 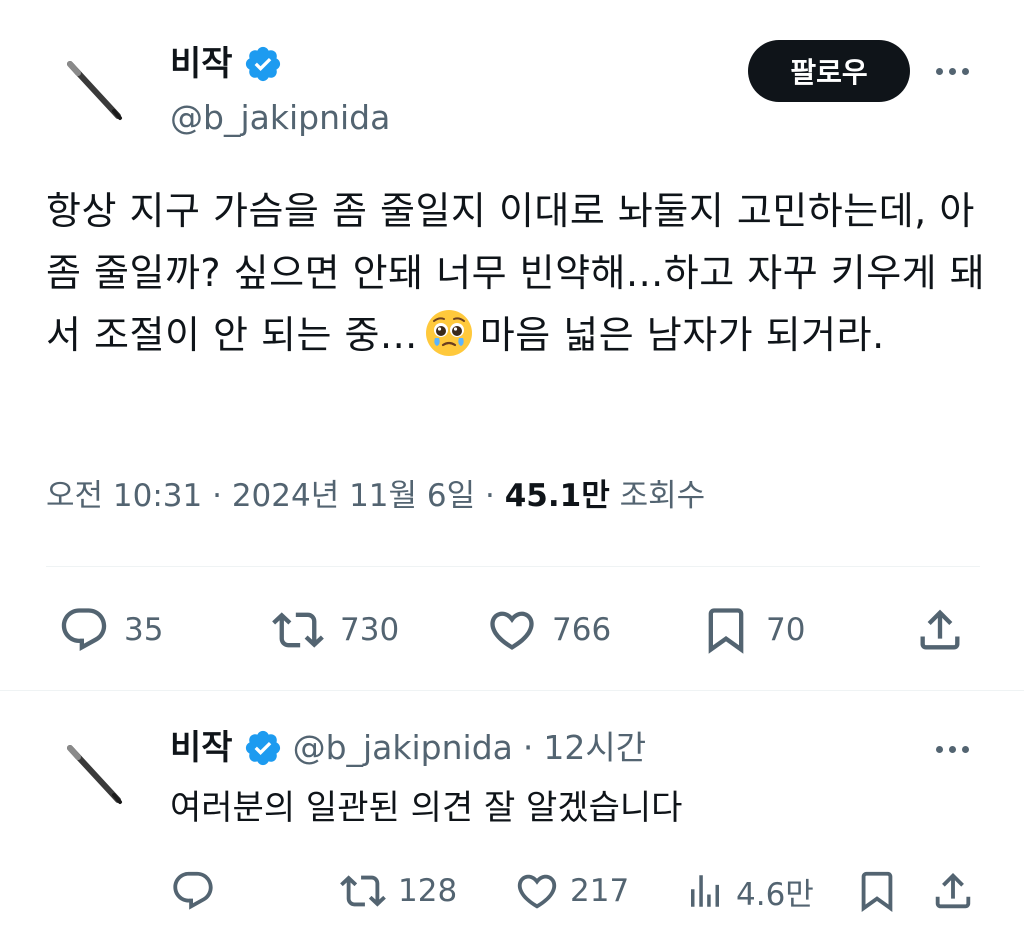 I want to click on retweet-count: 730, so click(x=370, y=630).